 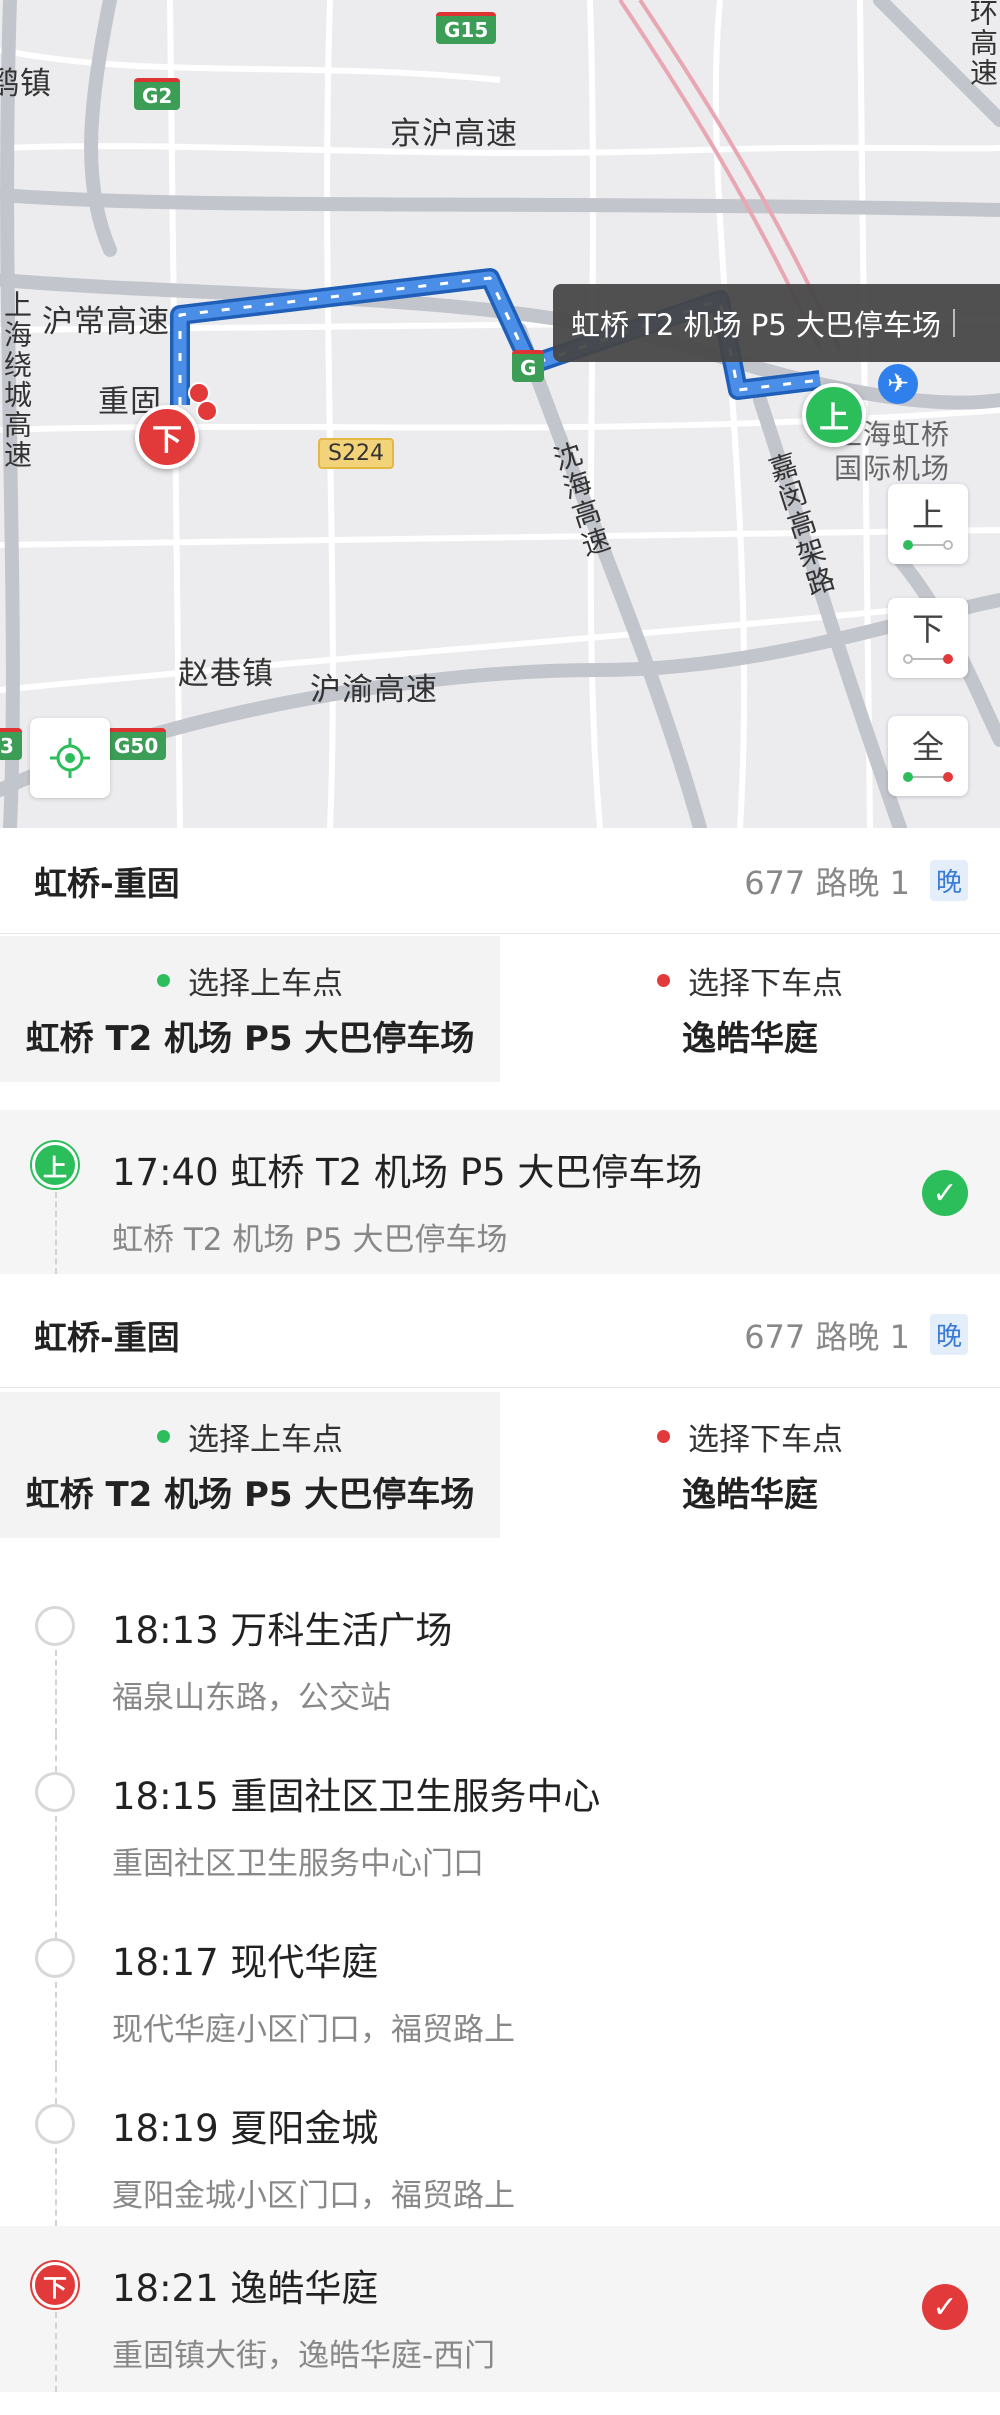 I want to click on route-header-2: 虹桥-重固 677 路晚 1 晚, so click(x=500, y=1335).